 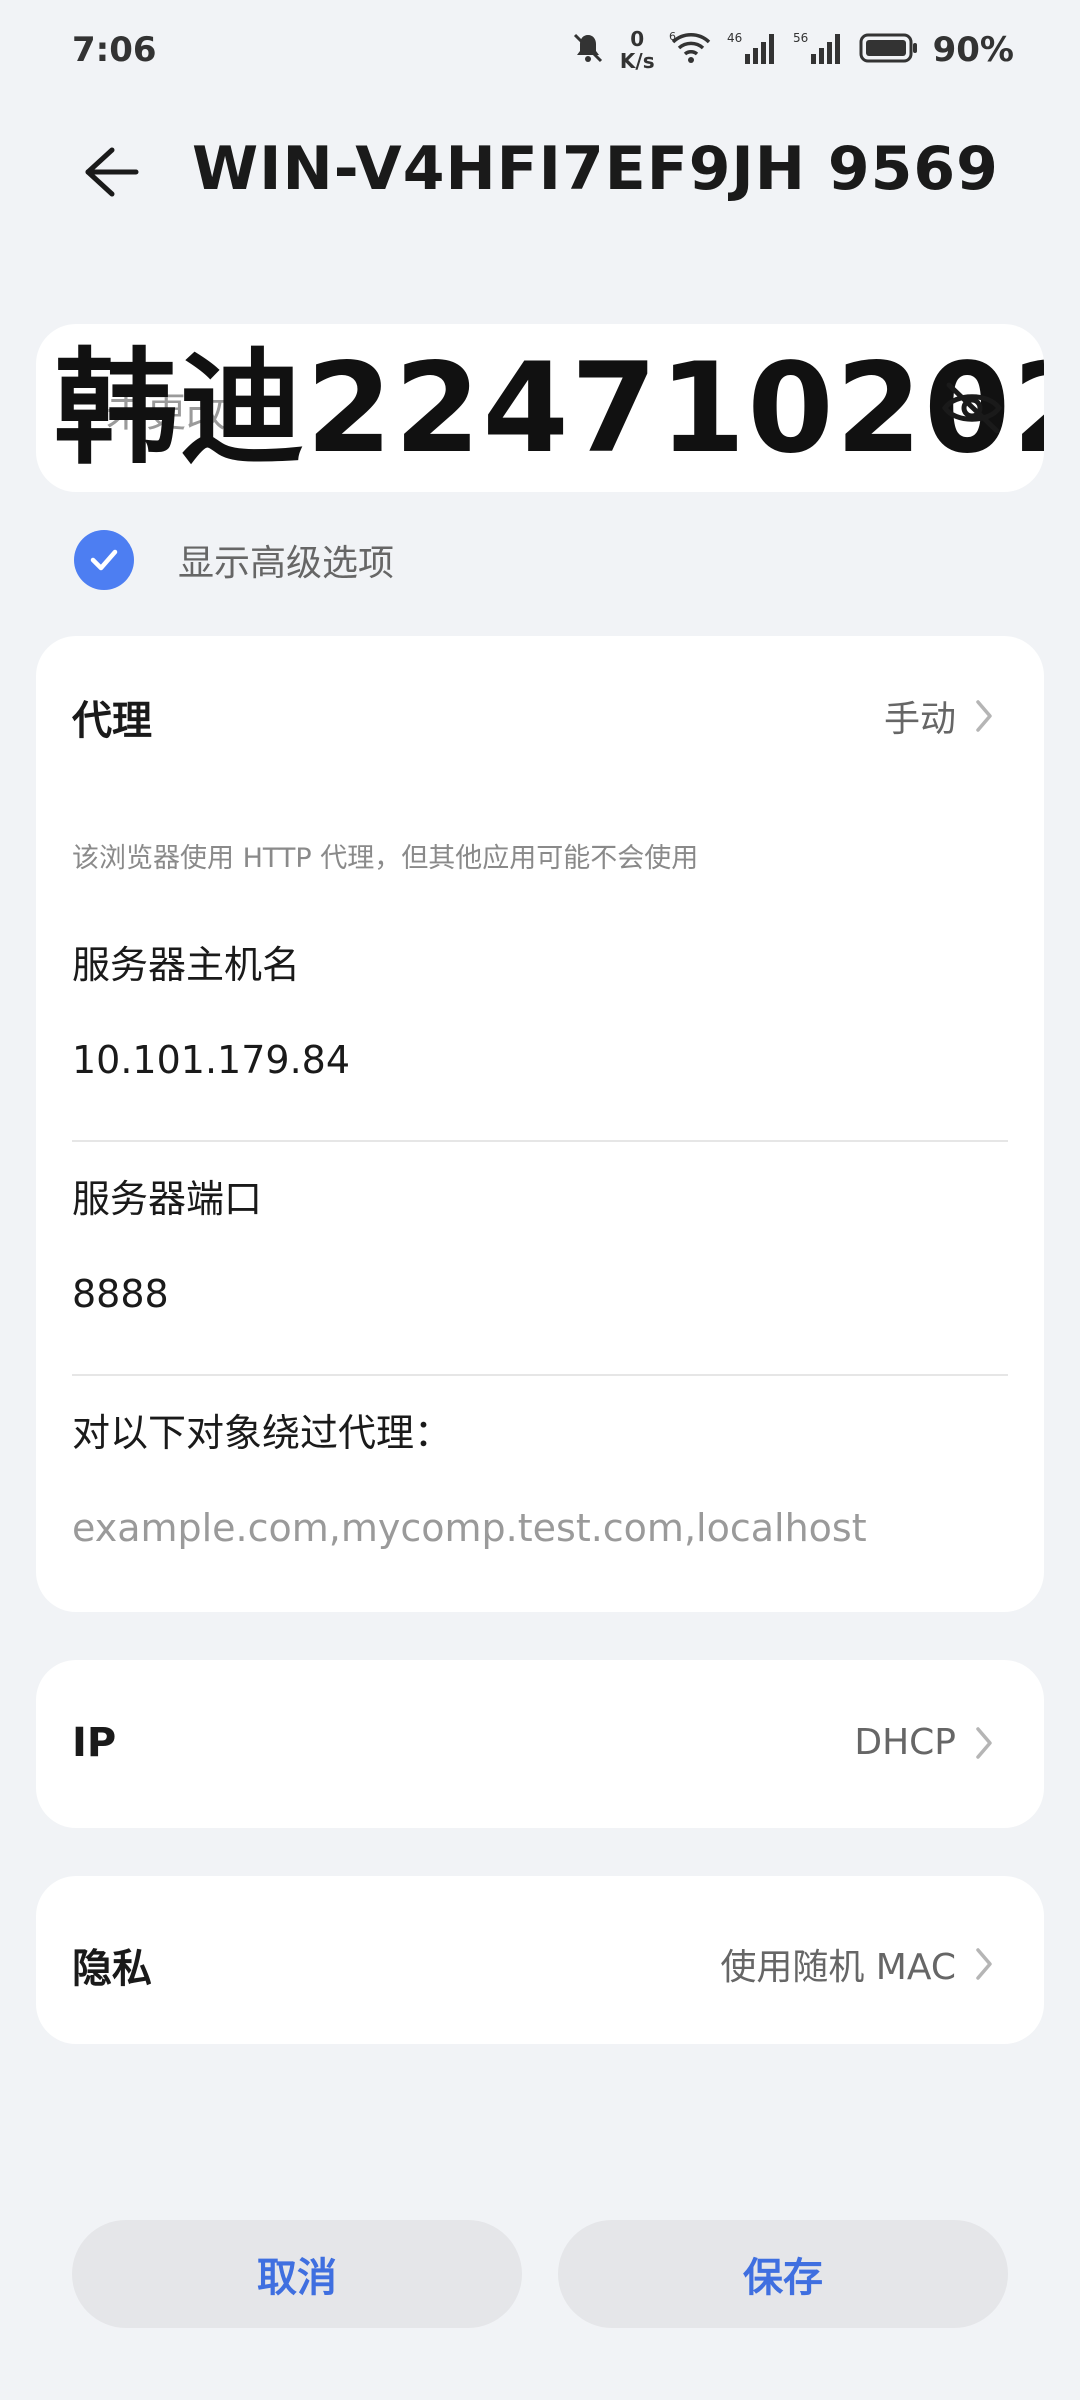 I want to click on ip-settings-row: IP DHCP, so click(x=540, y=1744).